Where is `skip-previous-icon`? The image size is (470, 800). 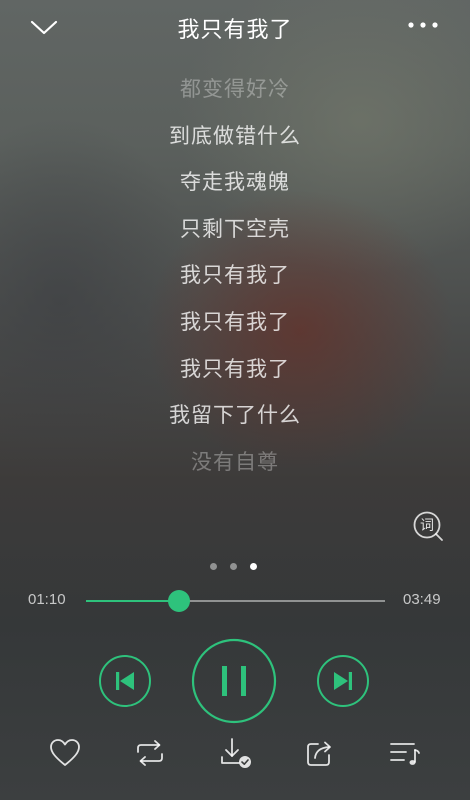 skip-previous-icon is located at coordinates (125, 681).